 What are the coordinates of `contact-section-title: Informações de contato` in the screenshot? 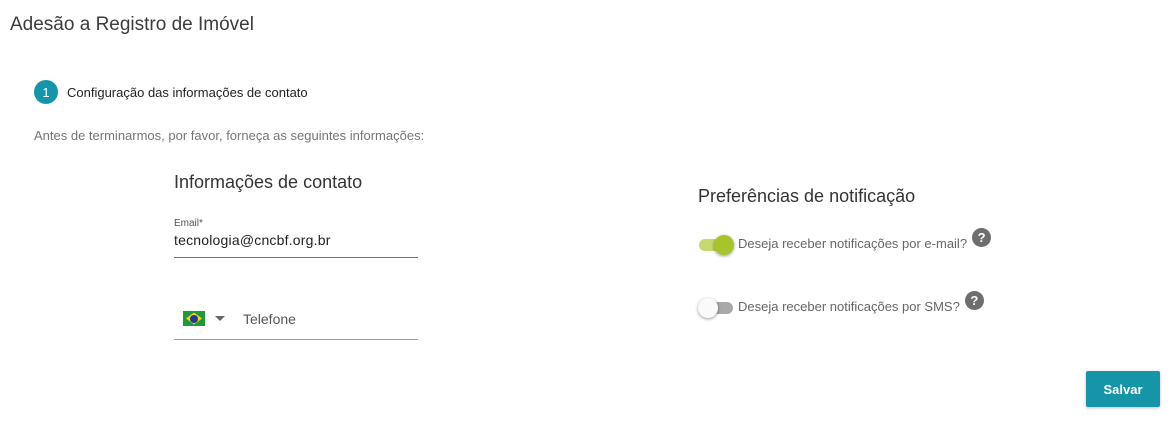 It's located at (268, 182).